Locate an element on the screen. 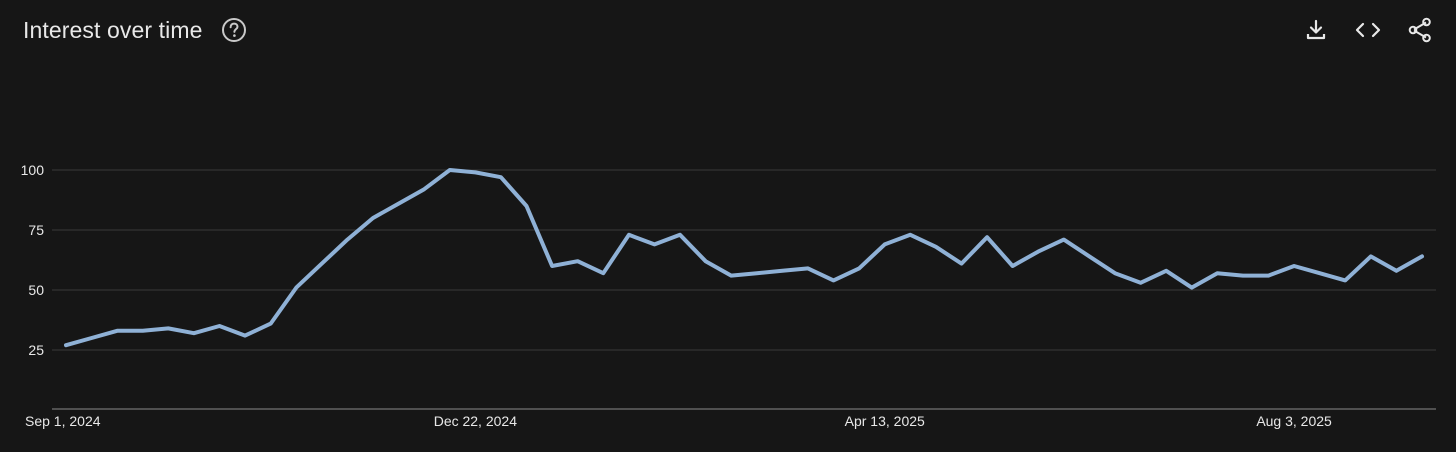 Image resolution: width=1456 pixels, height=452 pixels. x-tick-label: Aug 3, 2025 is located at coordinates (1294, 421).